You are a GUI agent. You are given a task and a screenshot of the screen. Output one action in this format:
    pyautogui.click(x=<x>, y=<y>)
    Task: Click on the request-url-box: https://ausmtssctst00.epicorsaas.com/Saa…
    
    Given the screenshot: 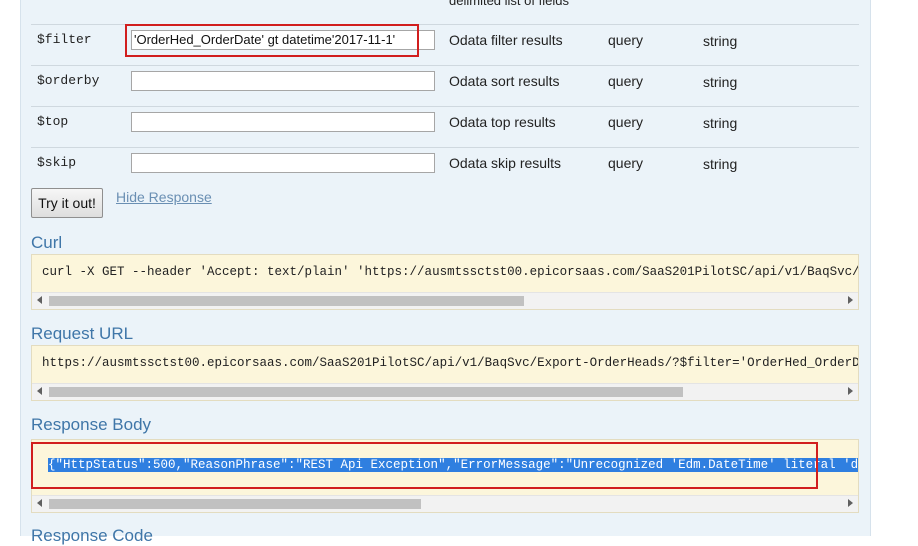 What is the action you would take?
    pyautogui.click(x=445, y=373)
    